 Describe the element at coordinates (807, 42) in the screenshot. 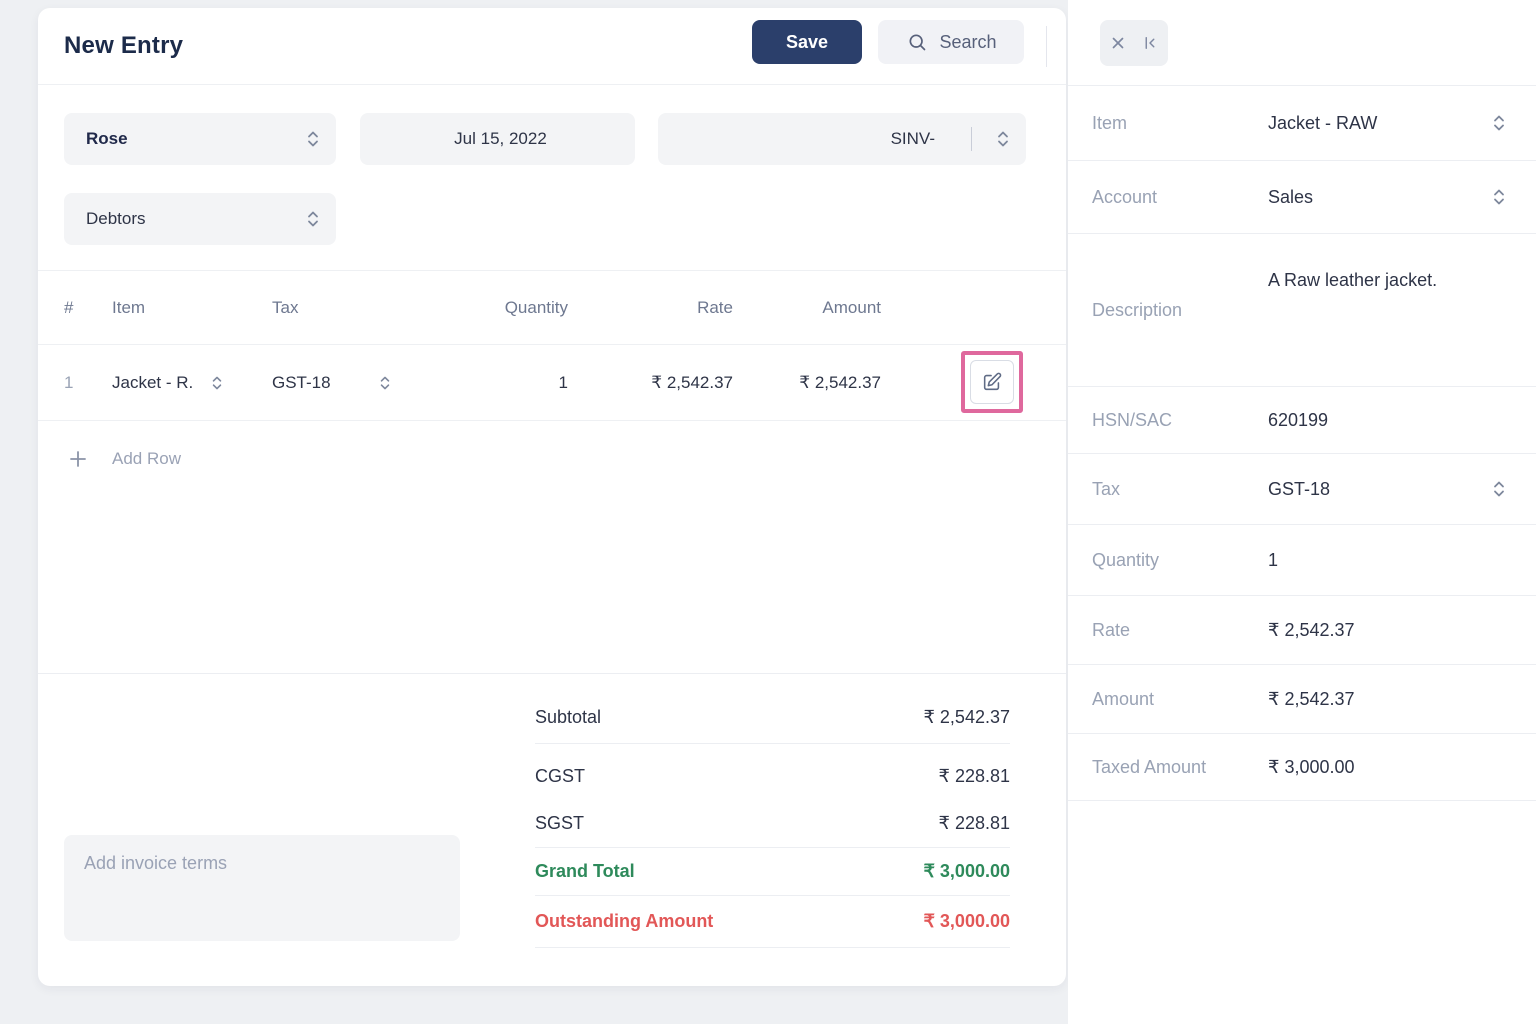

I see `save-button: Save` at that location.